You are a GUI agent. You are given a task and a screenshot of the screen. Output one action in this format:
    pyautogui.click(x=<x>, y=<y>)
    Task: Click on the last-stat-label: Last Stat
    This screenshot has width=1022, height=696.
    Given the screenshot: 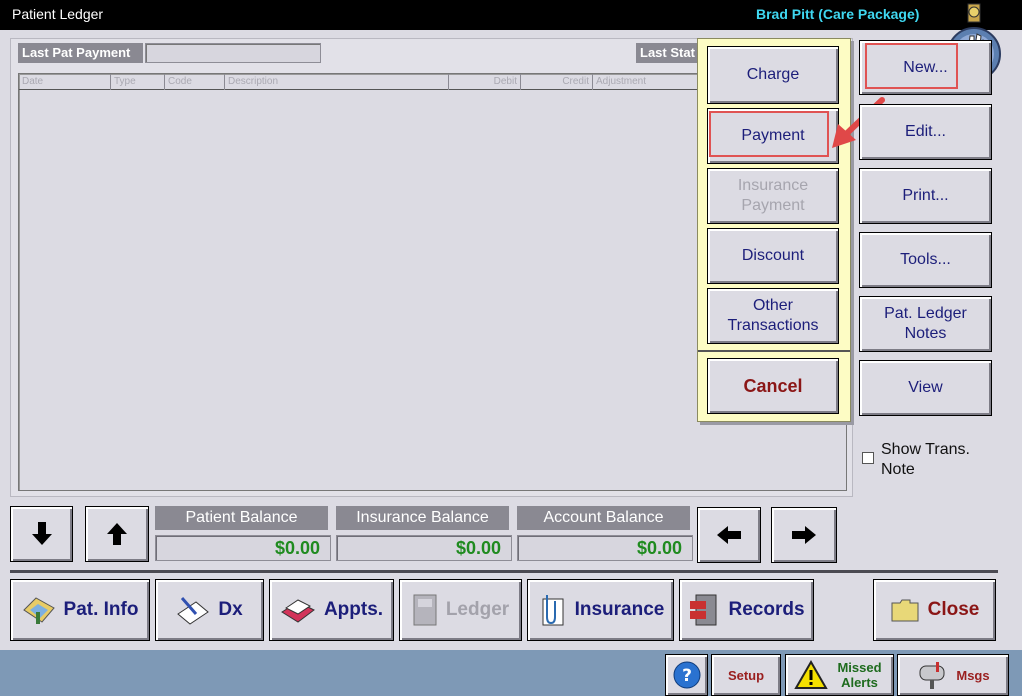 What is the action you would take?
    pyautogui.click(x=669, y=53)
    